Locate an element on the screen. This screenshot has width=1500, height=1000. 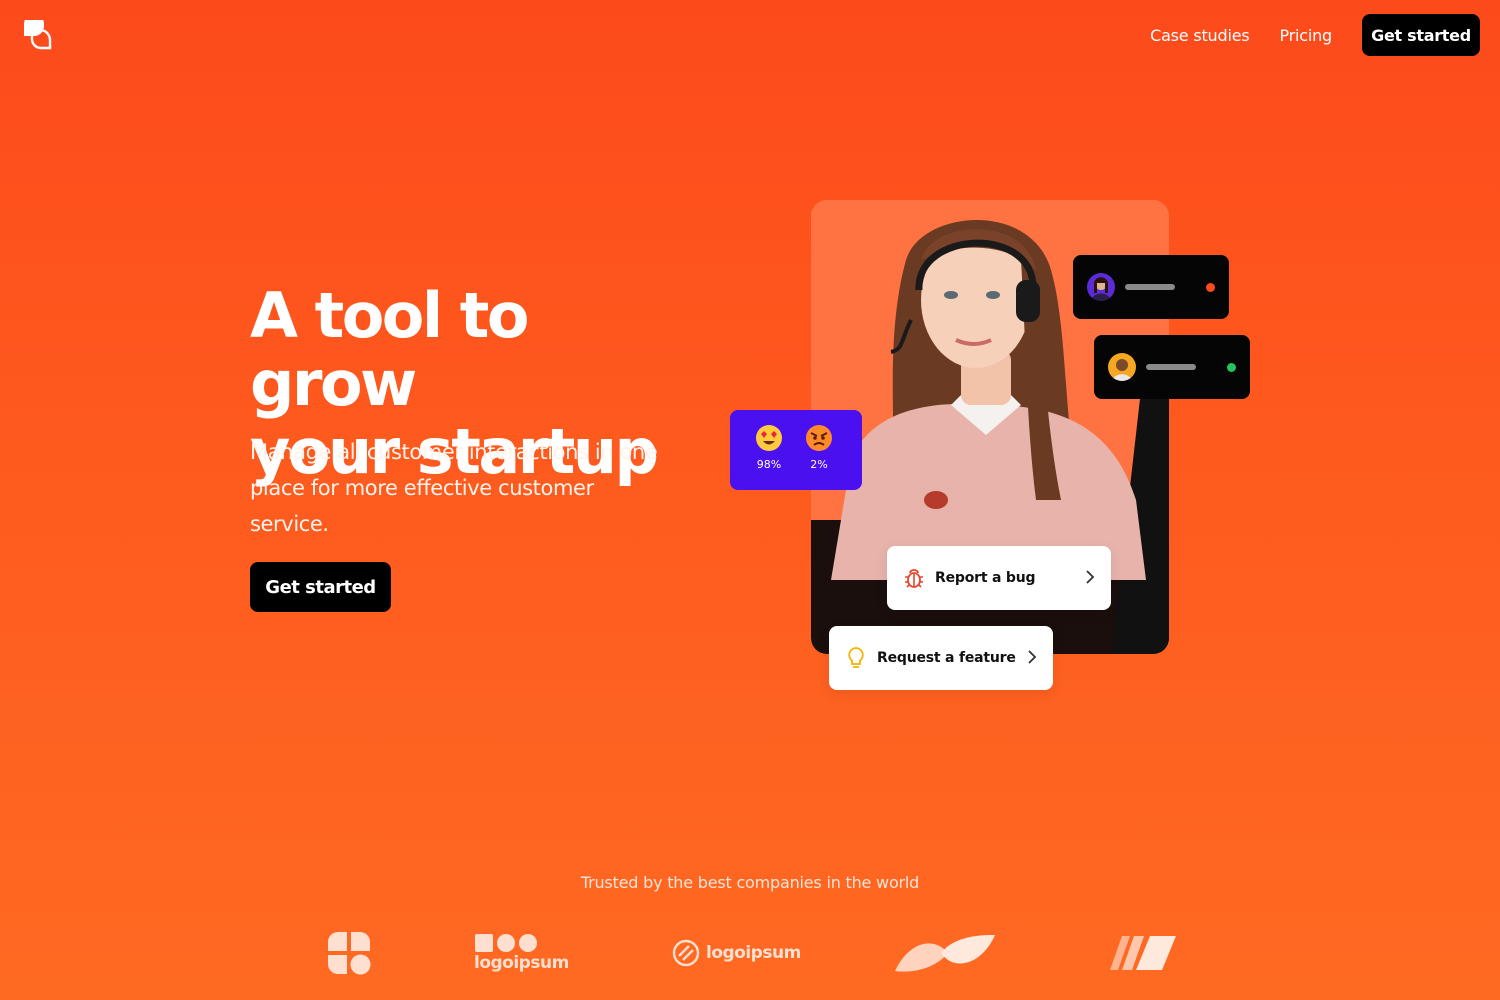
sentiment-positive: 98% is located at coordinates (769, 457).